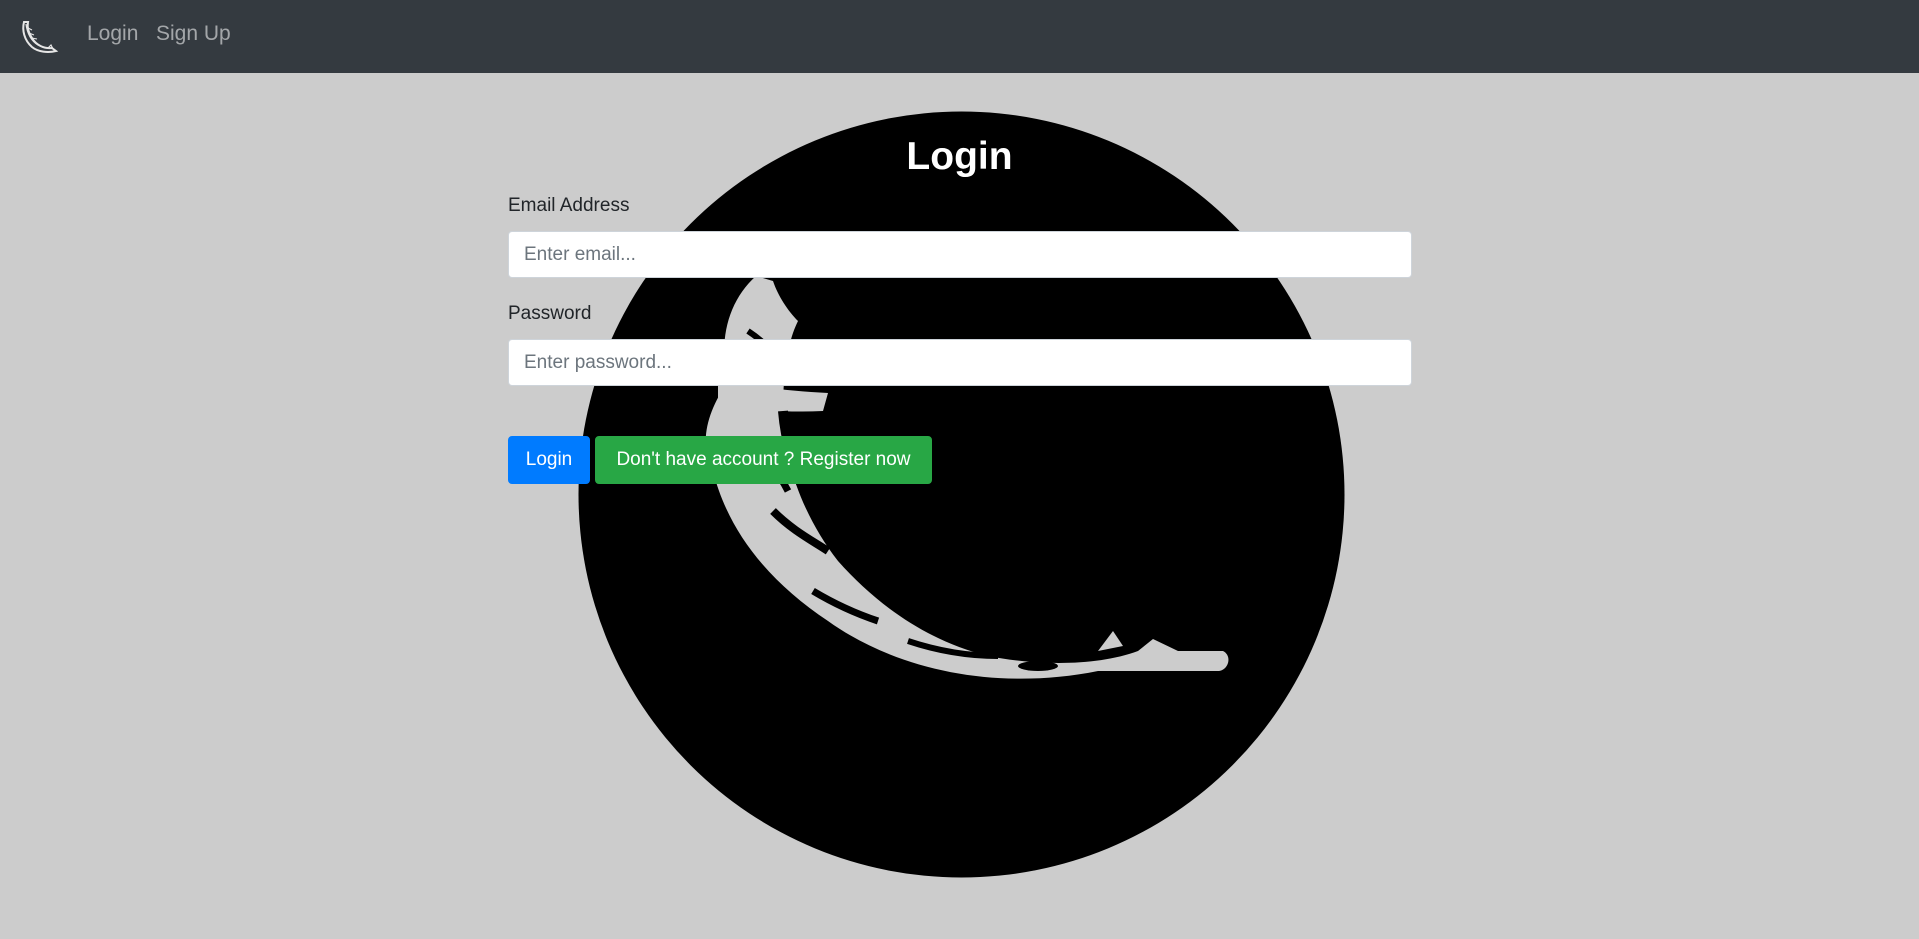 This screenshot has height=939, width=1919. I want to click on password-field, so click(960, 362).